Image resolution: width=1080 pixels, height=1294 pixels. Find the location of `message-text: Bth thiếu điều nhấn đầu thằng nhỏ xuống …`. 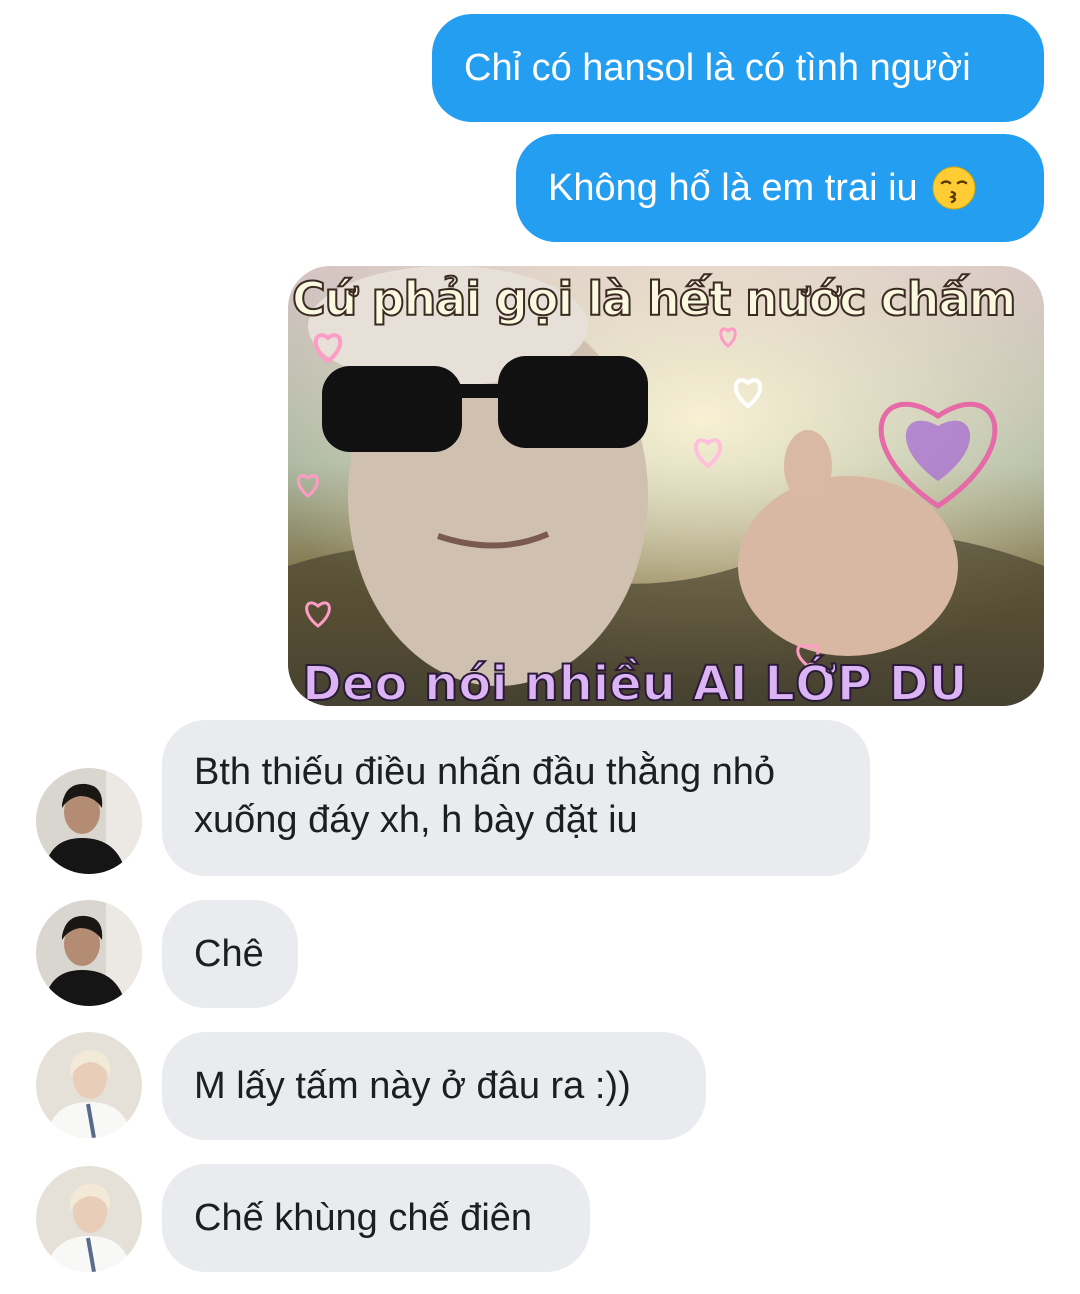

message-text: Bth thiếu điều nhấn đầu thằng nhỏ xuống … is located at coordinates (485, 796).